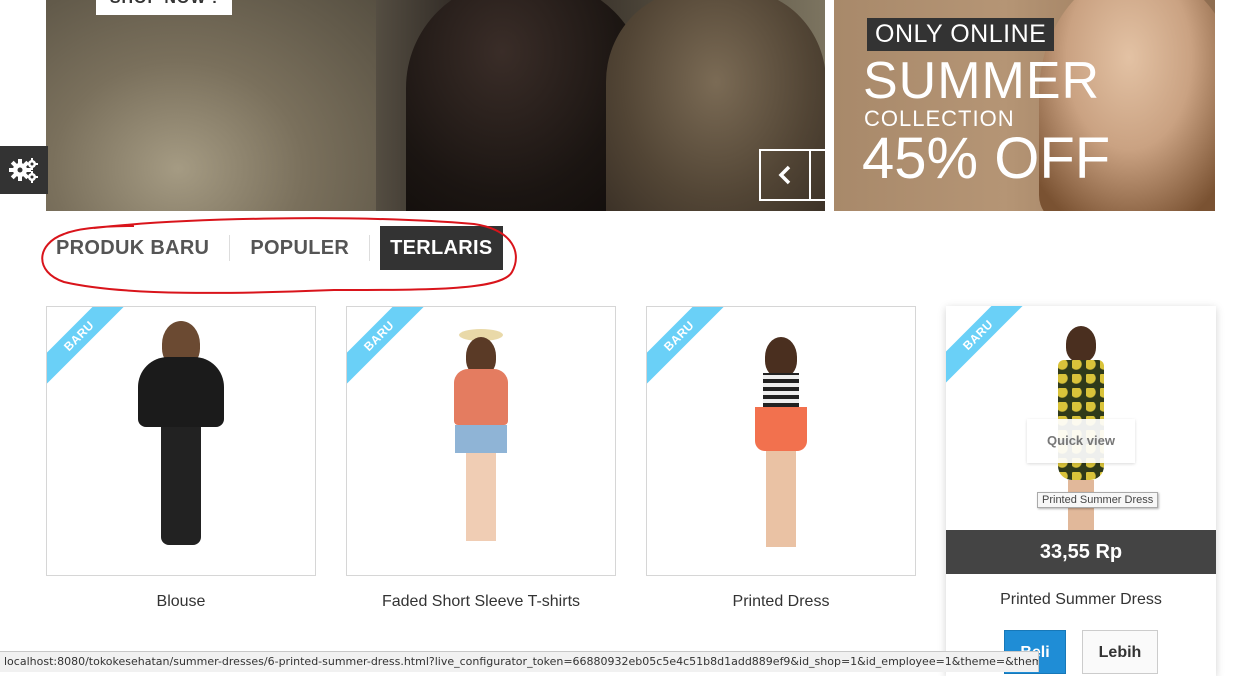  I want to click on slider-next-button, so click(817, 175).